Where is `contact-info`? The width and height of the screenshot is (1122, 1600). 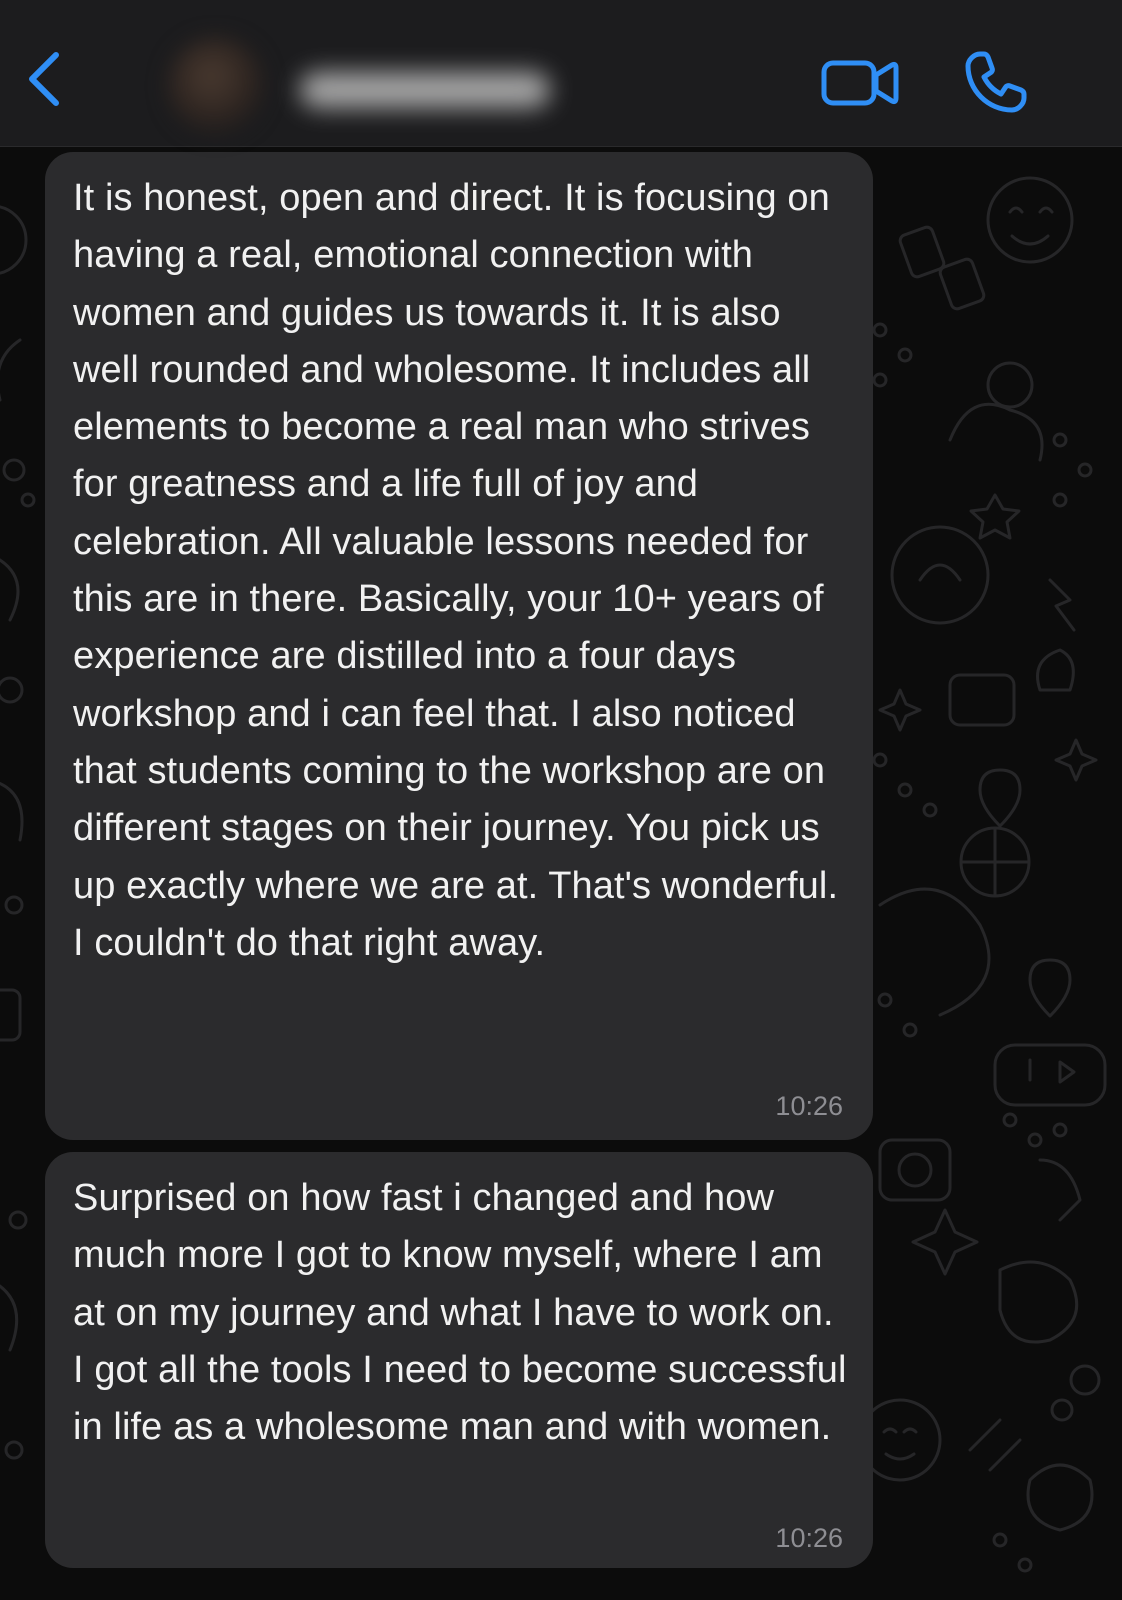
contact-info is located at coordinates (360, 79).